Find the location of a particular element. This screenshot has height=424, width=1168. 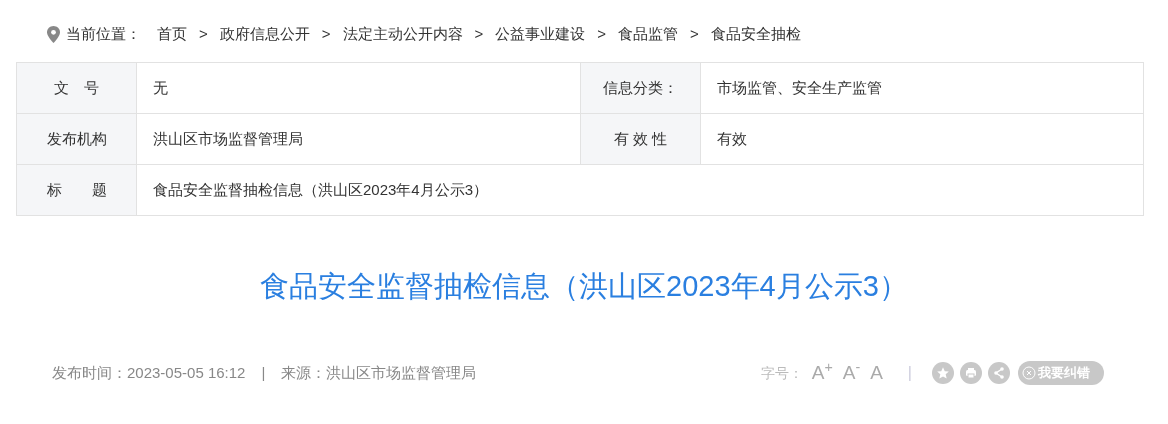

location-pin-icon is located at coordinates (53, 34).